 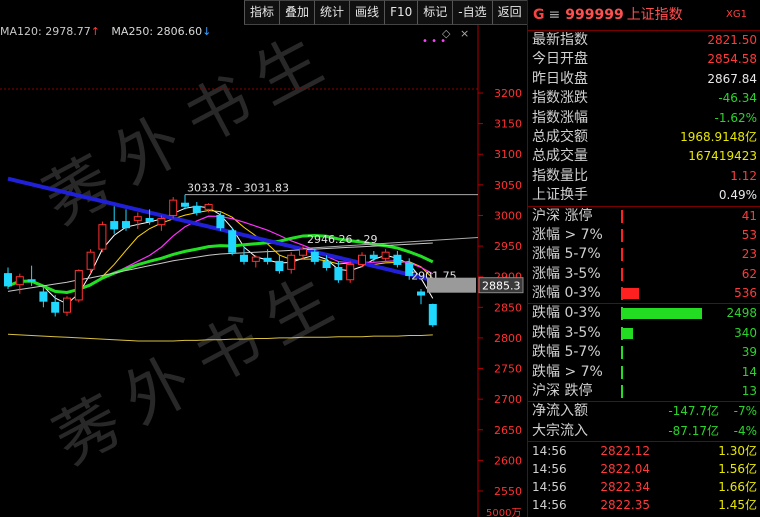 I want to click on tick-volume: 1.30亿, so click(x=737, y=451).